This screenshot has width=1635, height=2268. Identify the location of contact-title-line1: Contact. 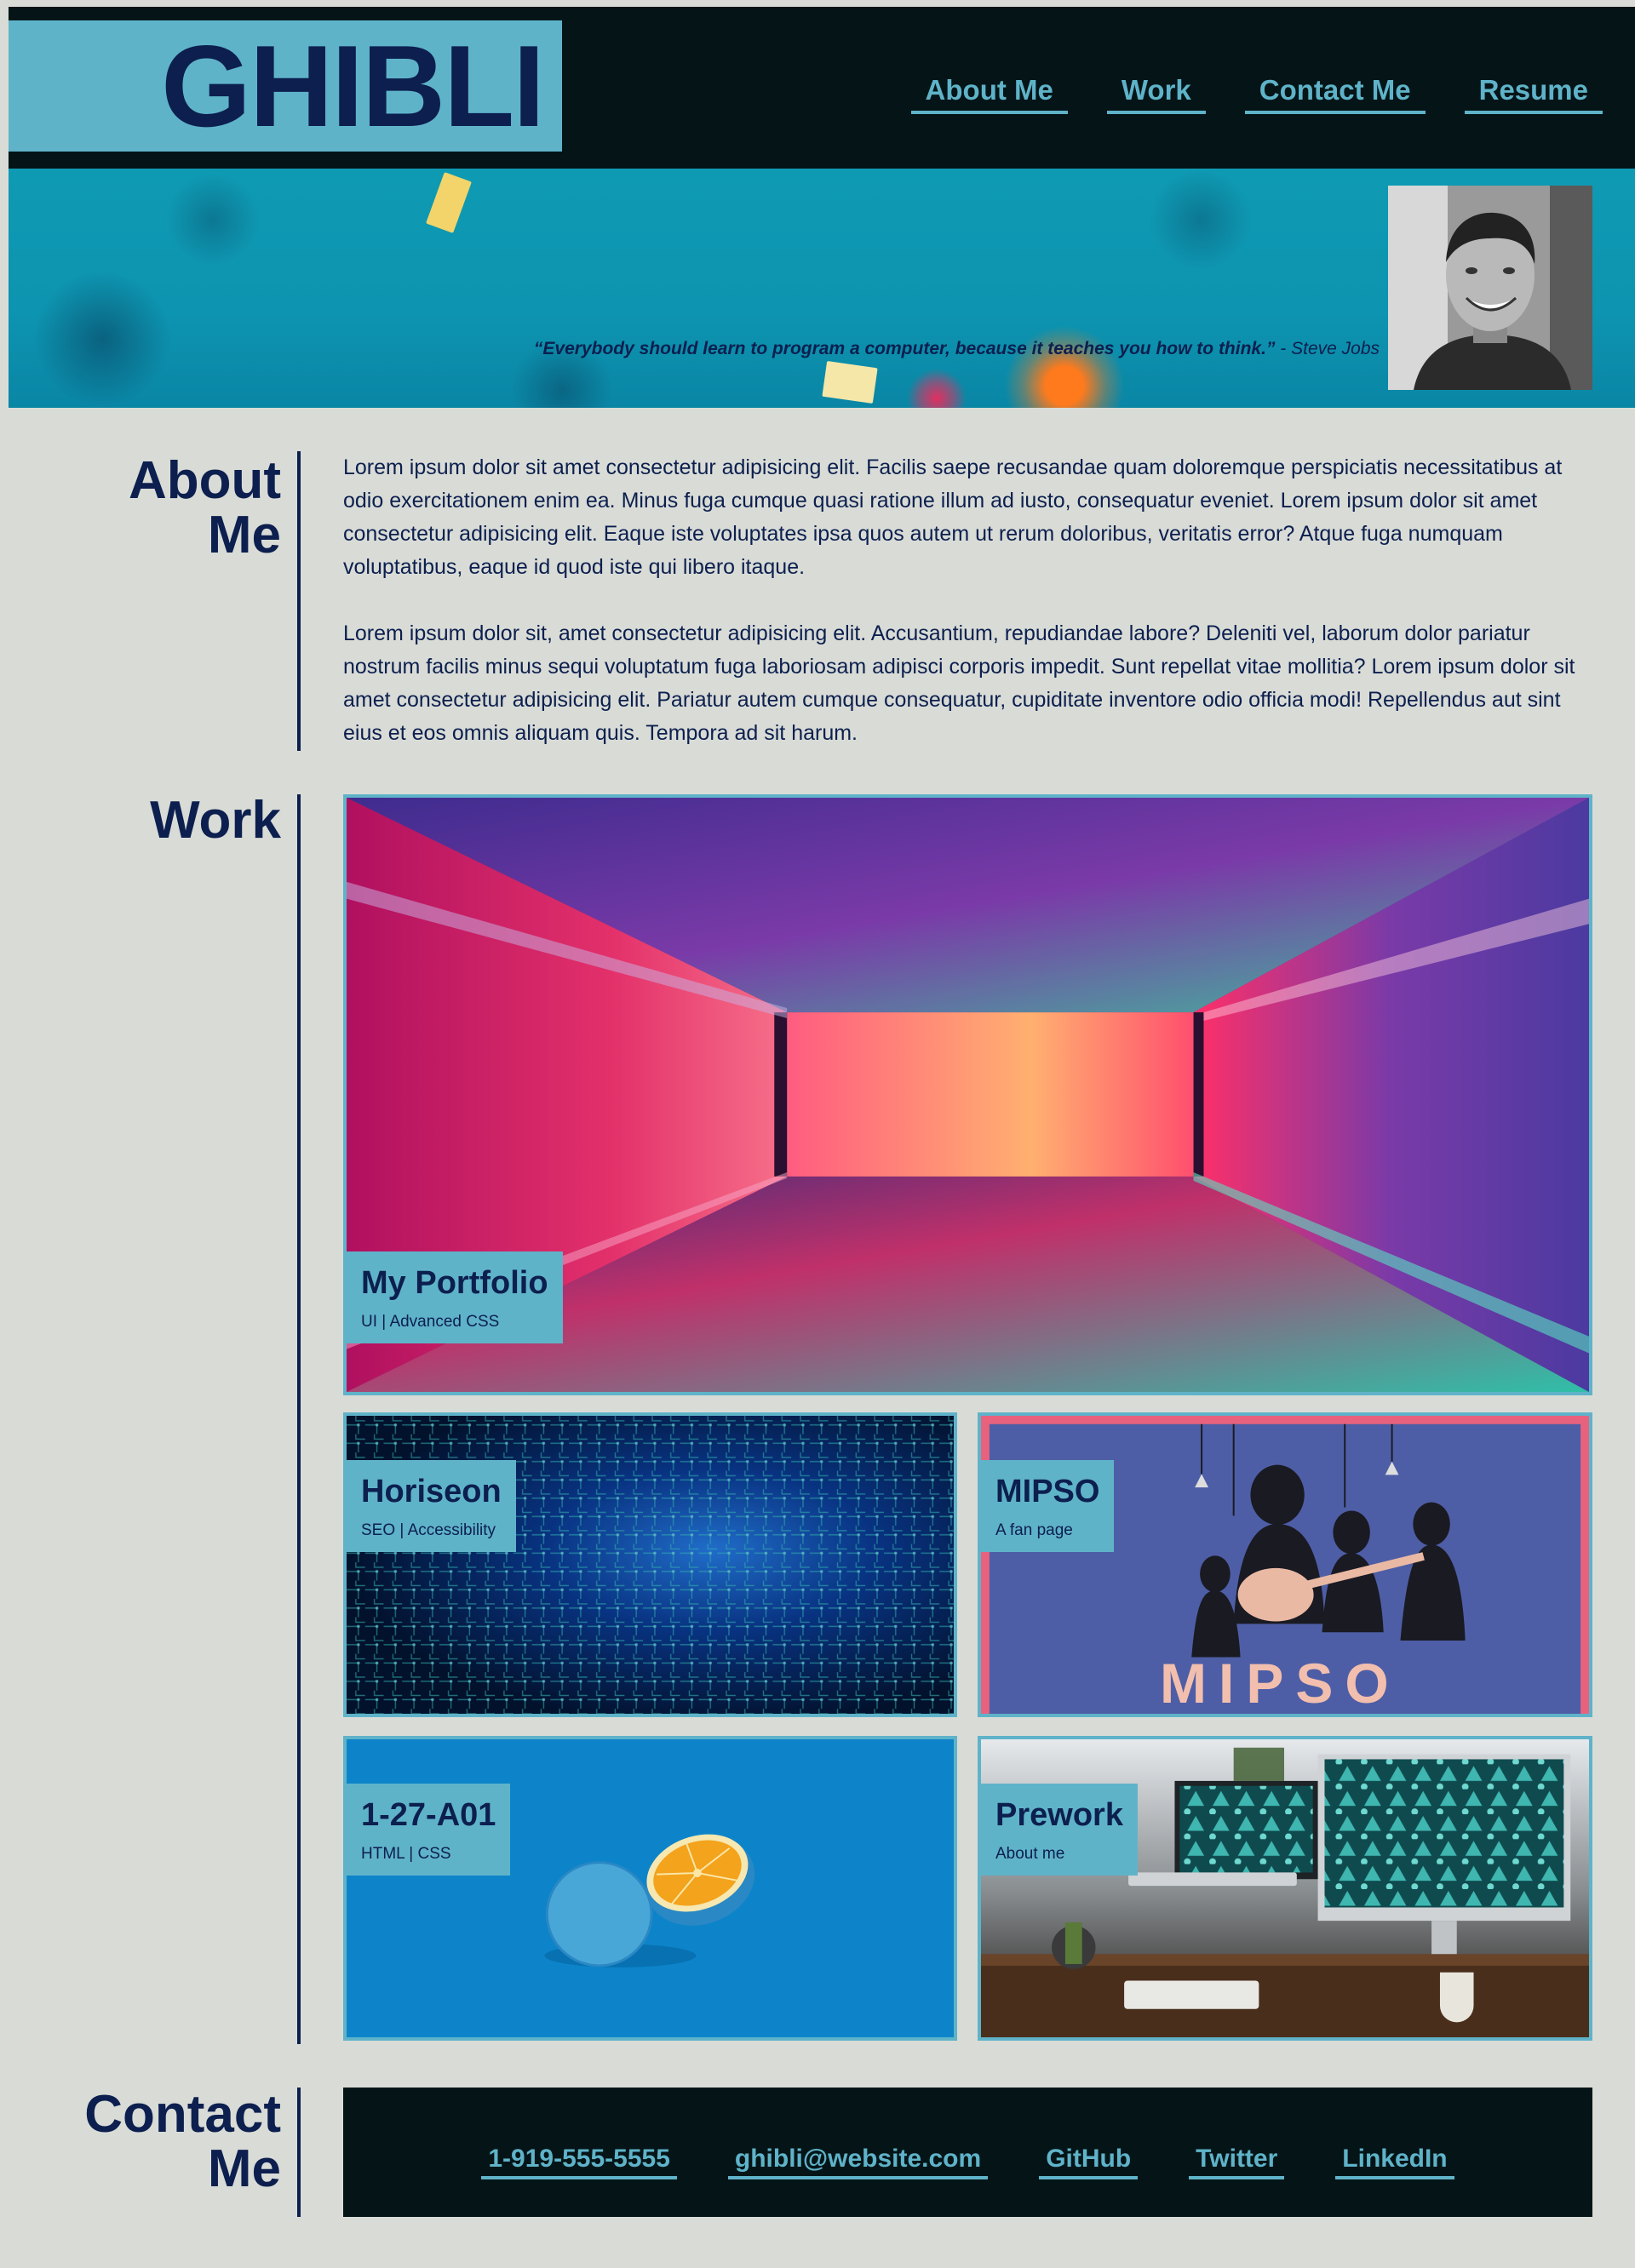
(182, 2114).